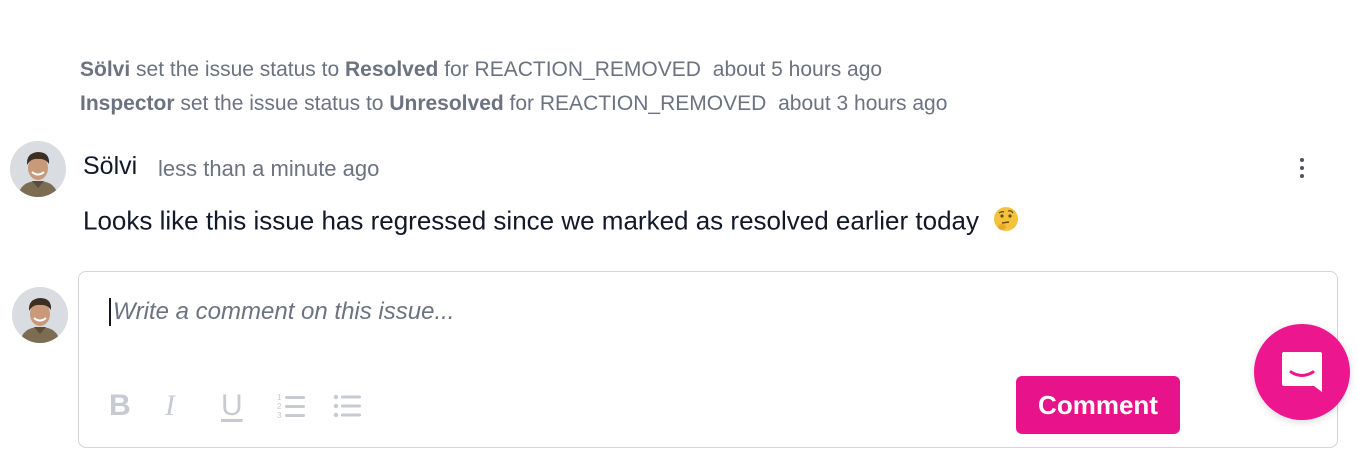 The image size is (1358, 460). Describe the element at coordinates (269, 168) in the screenshot. I see `comment-time: less than a minute ago` at that location.